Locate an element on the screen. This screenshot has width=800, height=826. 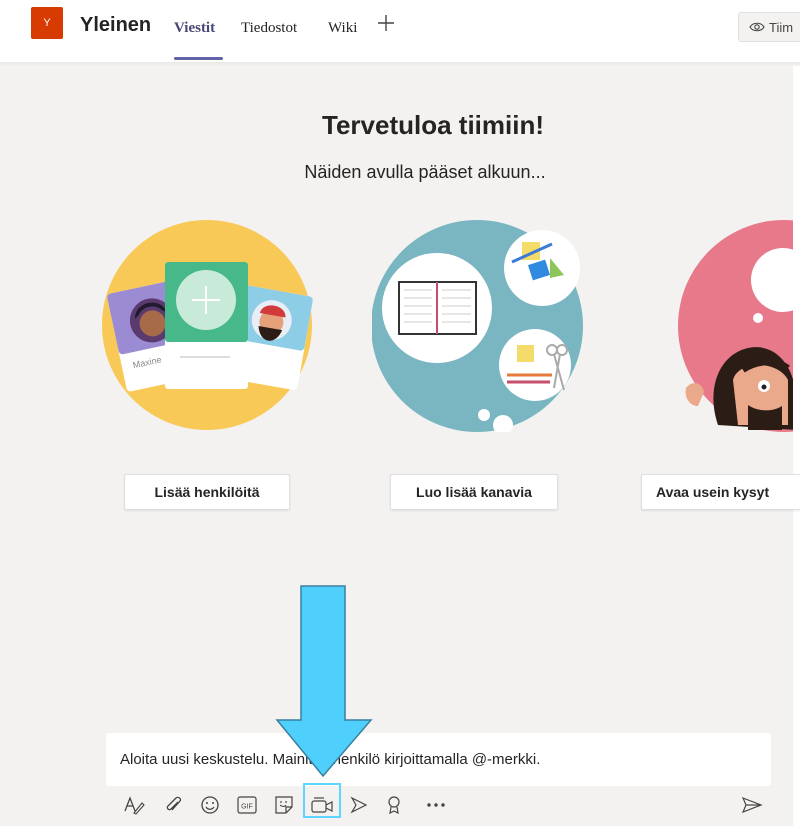
active-tab-indicator is located at coordinates (198, 58).